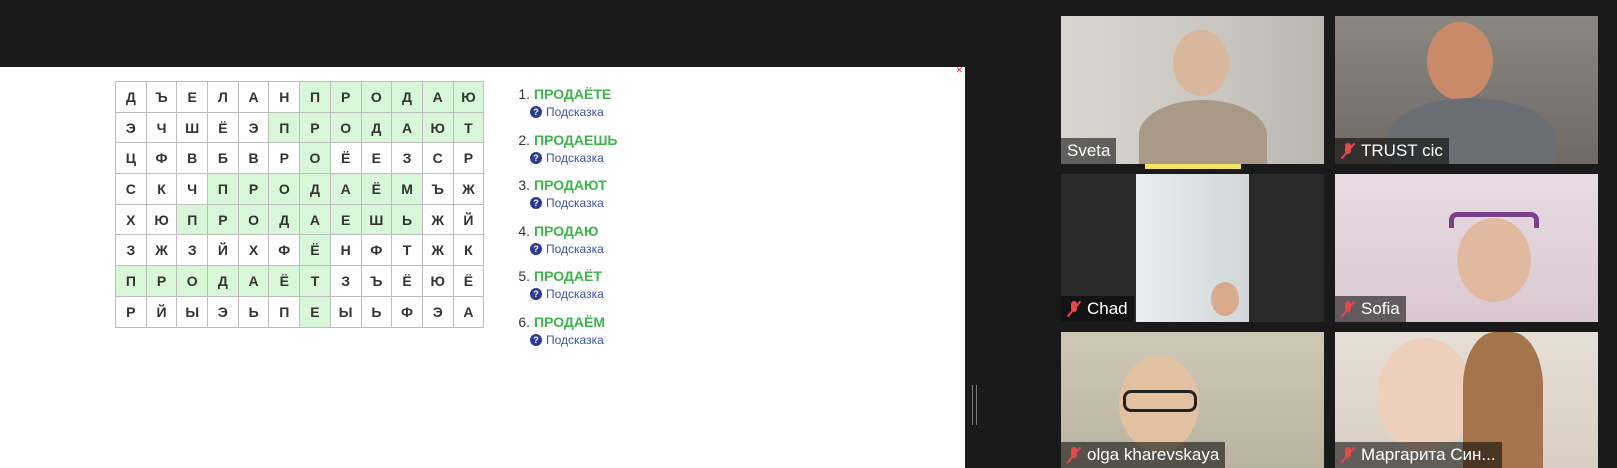  Describe the element at coordinates (223, 158) in the screenshot. I see `grid-cell: Б` at that location.